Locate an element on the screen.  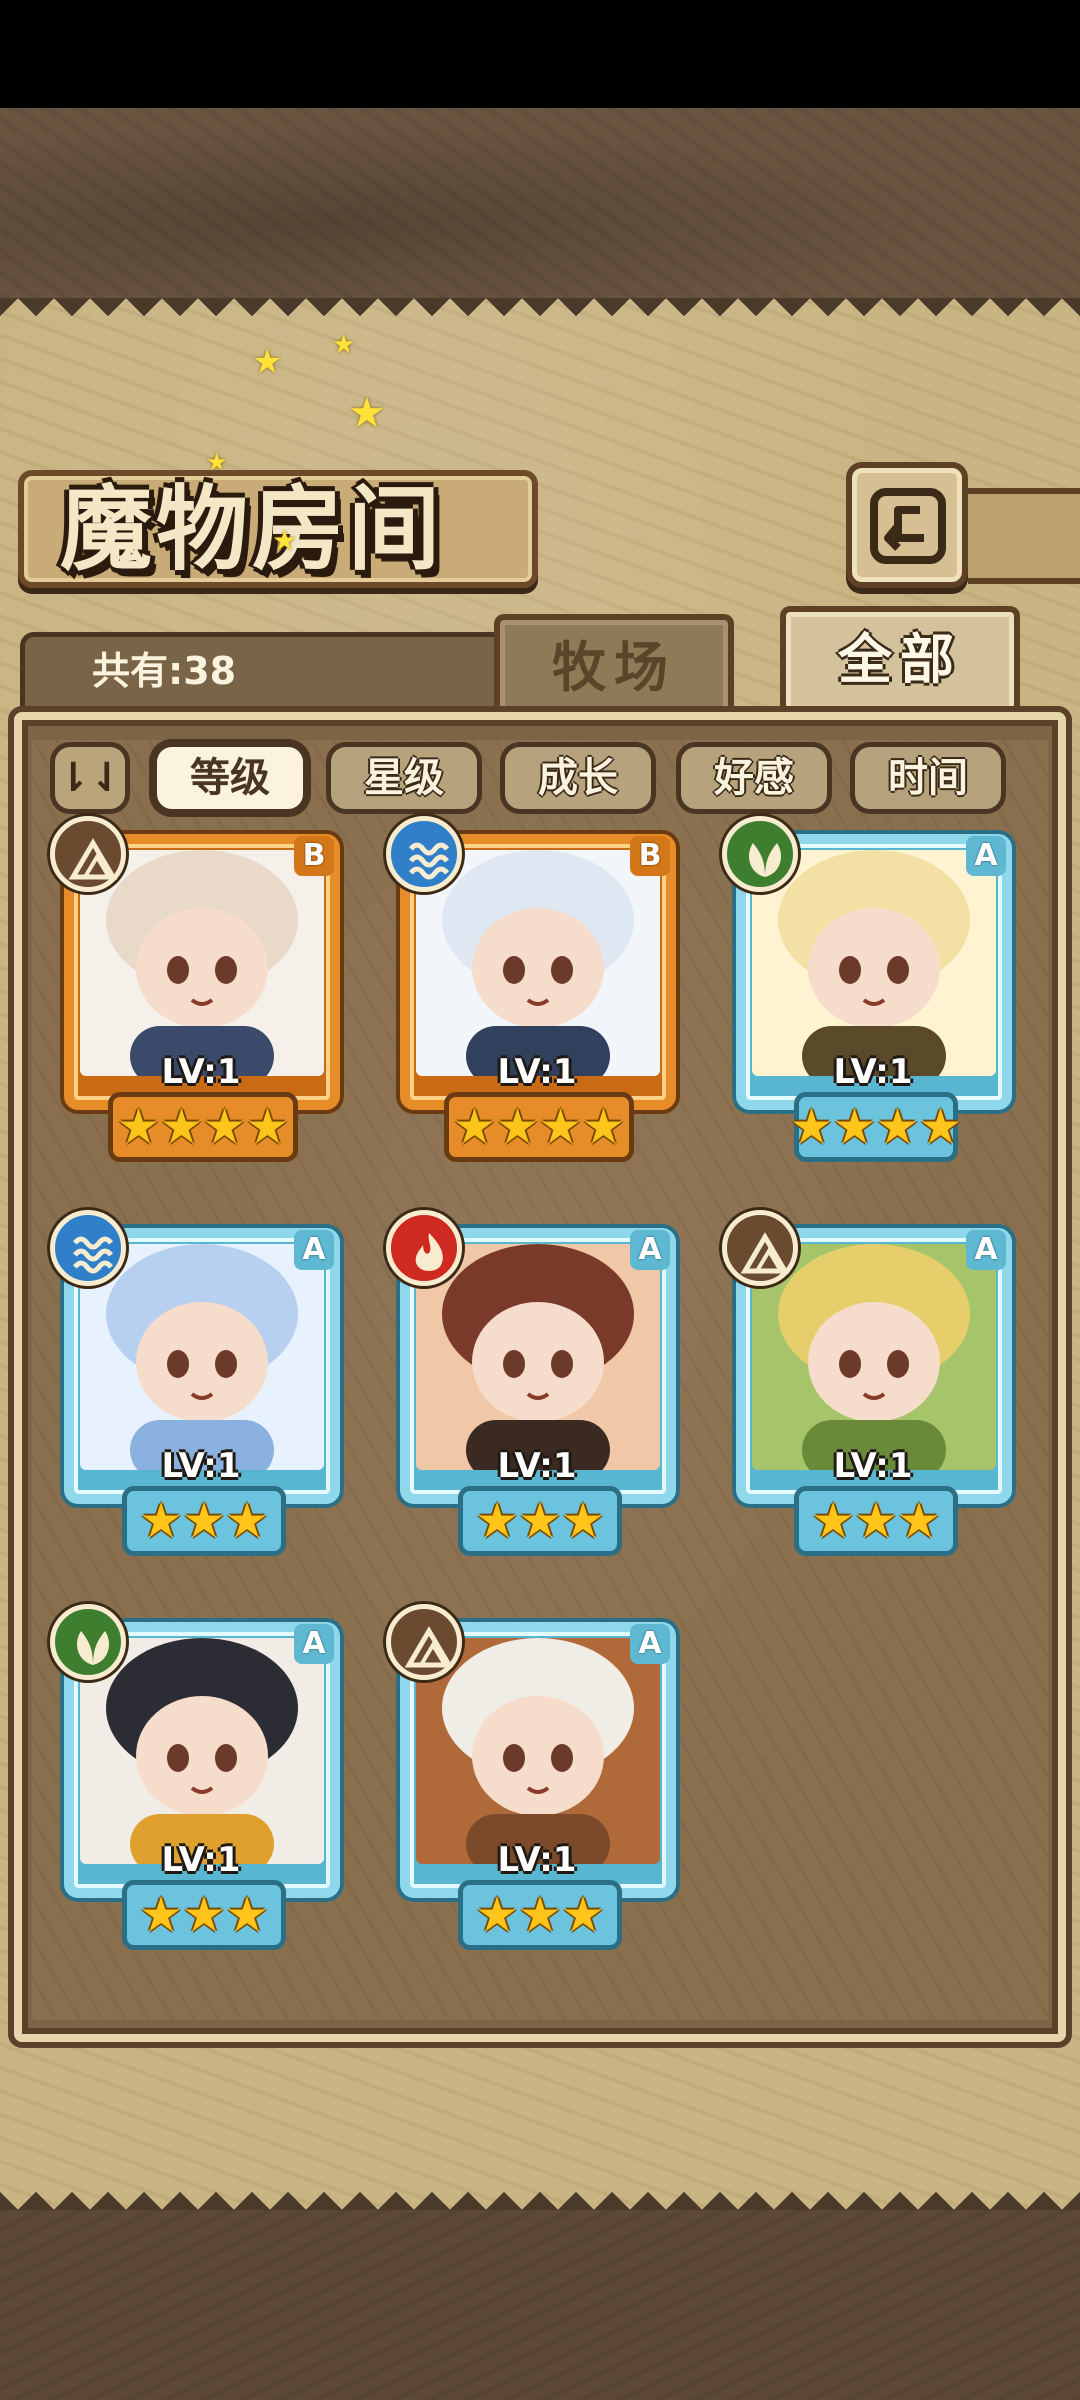
tab-farm: 牧场 is located at coordinates (614, 669).